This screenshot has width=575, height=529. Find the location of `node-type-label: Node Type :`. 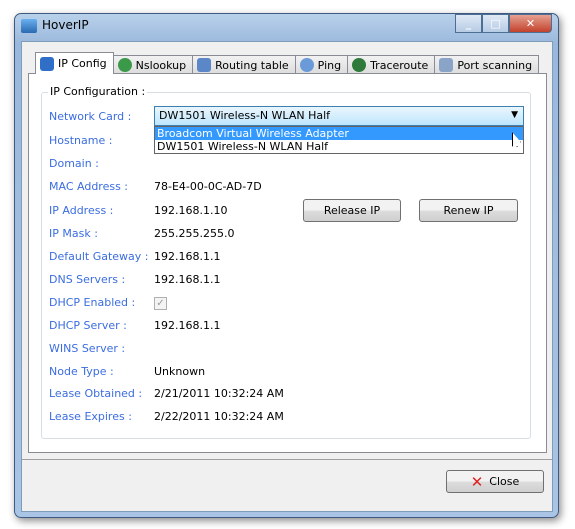

node-type-label: Node Type : is located at coordinates (81, 371).